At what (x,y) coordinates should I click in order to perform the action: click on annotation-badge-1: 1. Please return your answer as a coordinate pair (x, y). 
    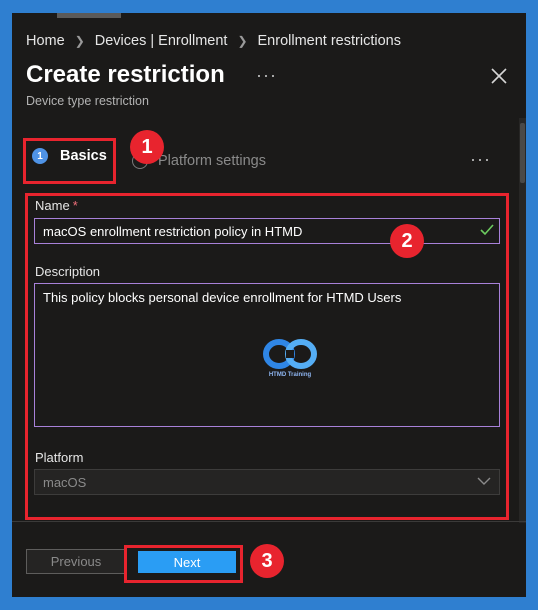
    Looking at the image, I should click on (147, 147).